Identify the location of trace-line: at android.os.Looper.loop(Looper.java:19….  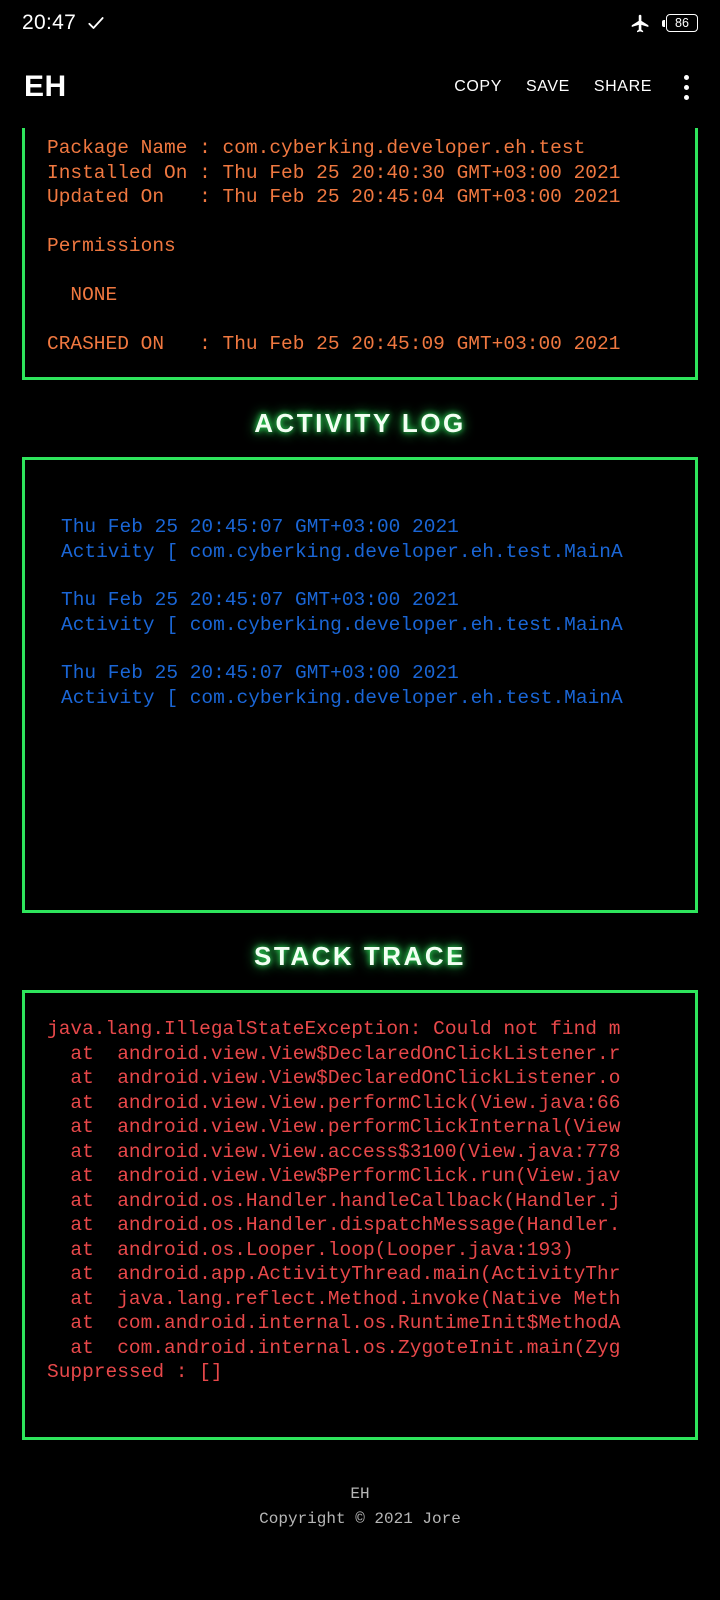
(310, 1249).